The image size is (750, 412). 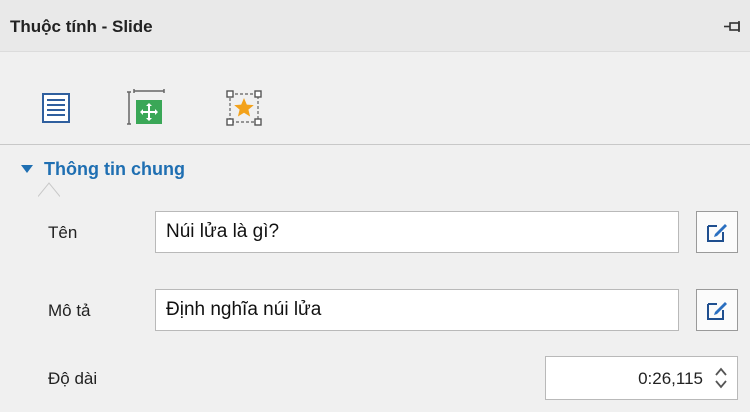 I want to click on panel-titlebar: Thuộc tính - Slide, so click(x=375, y=26).